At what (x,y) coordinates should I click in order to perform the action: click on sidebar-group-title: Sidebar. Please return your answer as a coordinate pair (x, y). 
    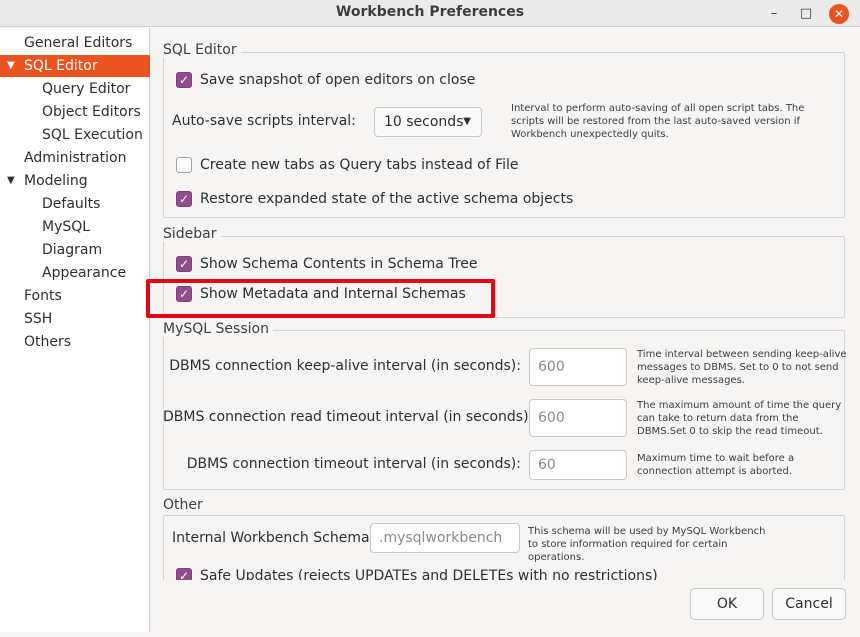
    Looking at the image, I should click on (192, 234).